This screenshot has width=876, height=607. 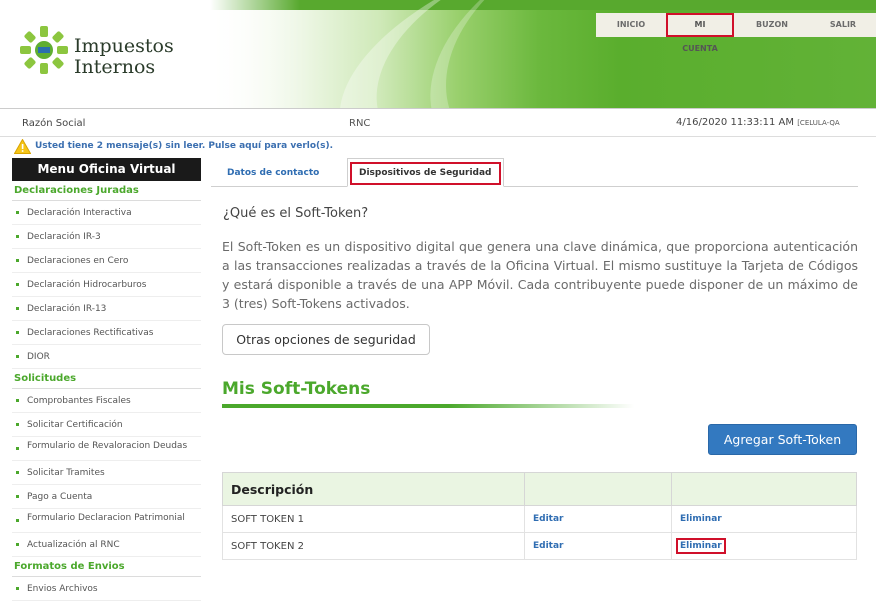 What do you see at coordinates (64, 237) in the screenshot?
I see `sidebar-item-label: Declaración IR-3` at bounding box center [64, 237].